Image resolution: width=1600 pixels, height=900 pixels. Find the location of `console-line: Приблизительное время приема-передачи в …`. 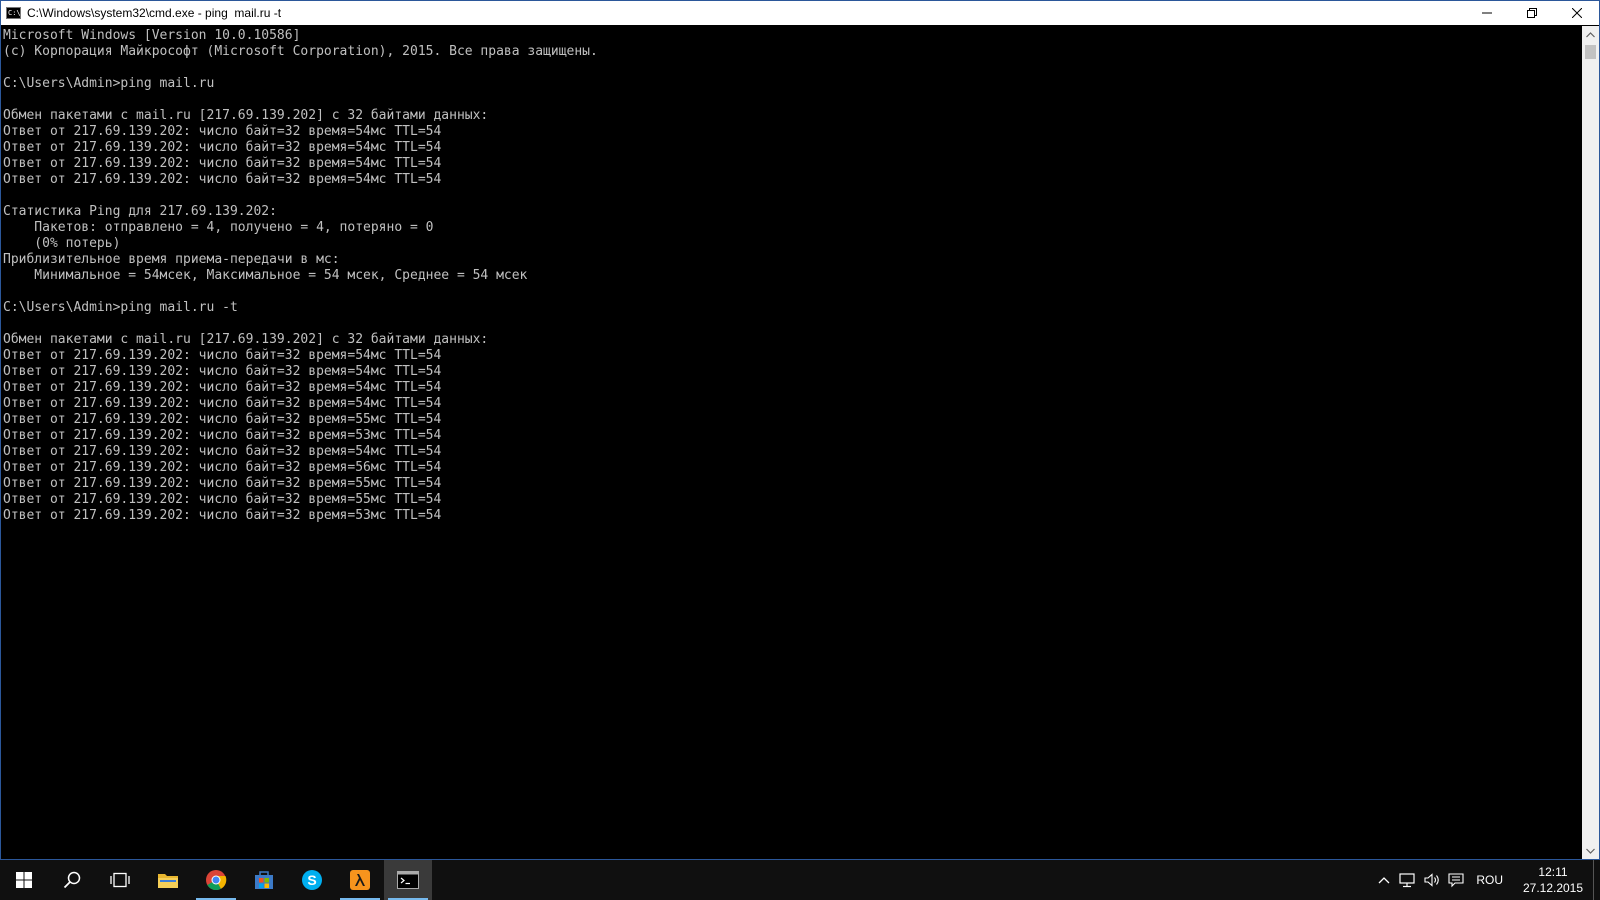

console-line: Приблизительное время приема-передачи в … is located at coordinates (171, 259).